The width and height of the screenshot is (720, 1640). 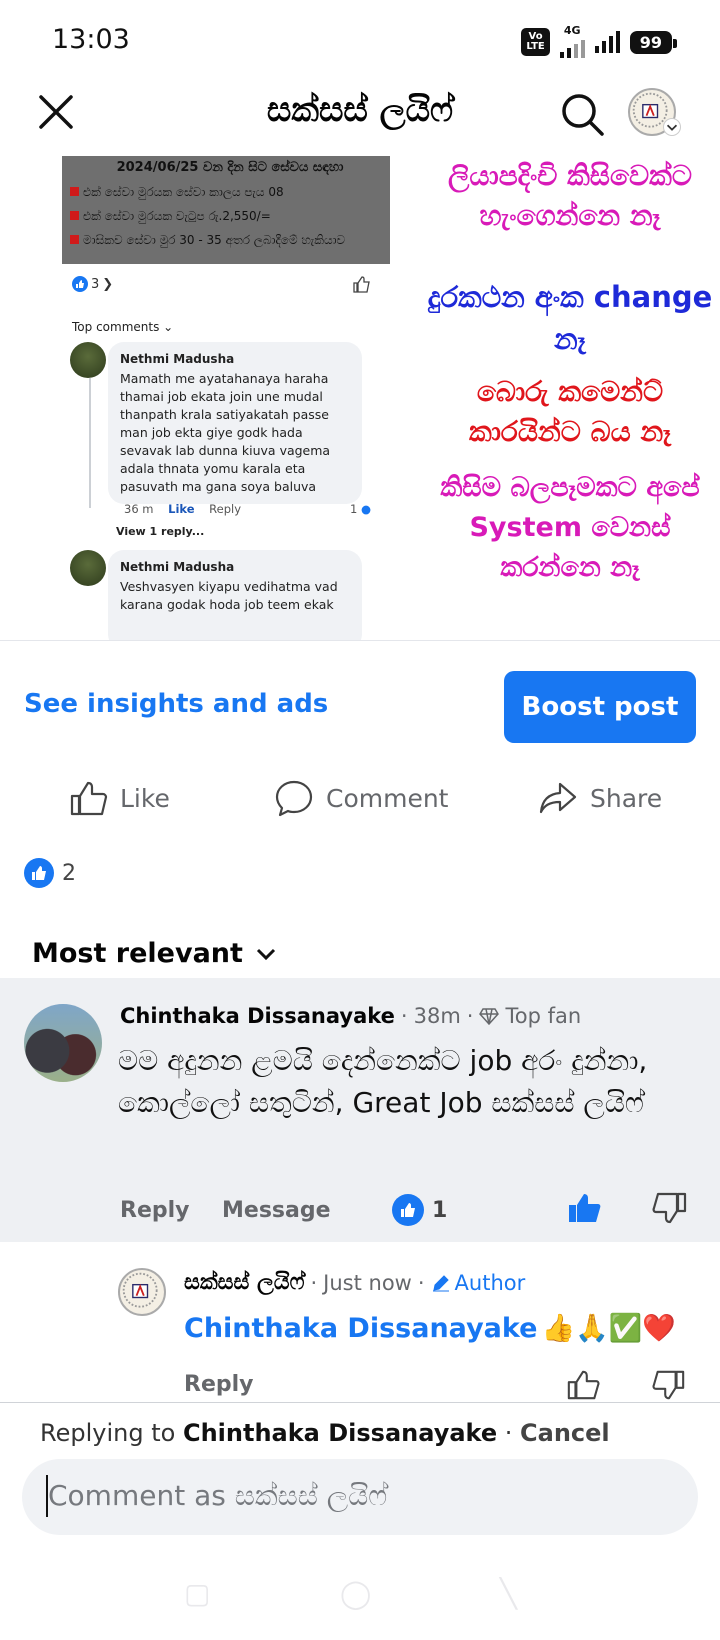 What do you see at coordinates (565, 1433) in the screenshot?
I see `cancel-reply-button: Cancel` at bounding box center [565, 1433].